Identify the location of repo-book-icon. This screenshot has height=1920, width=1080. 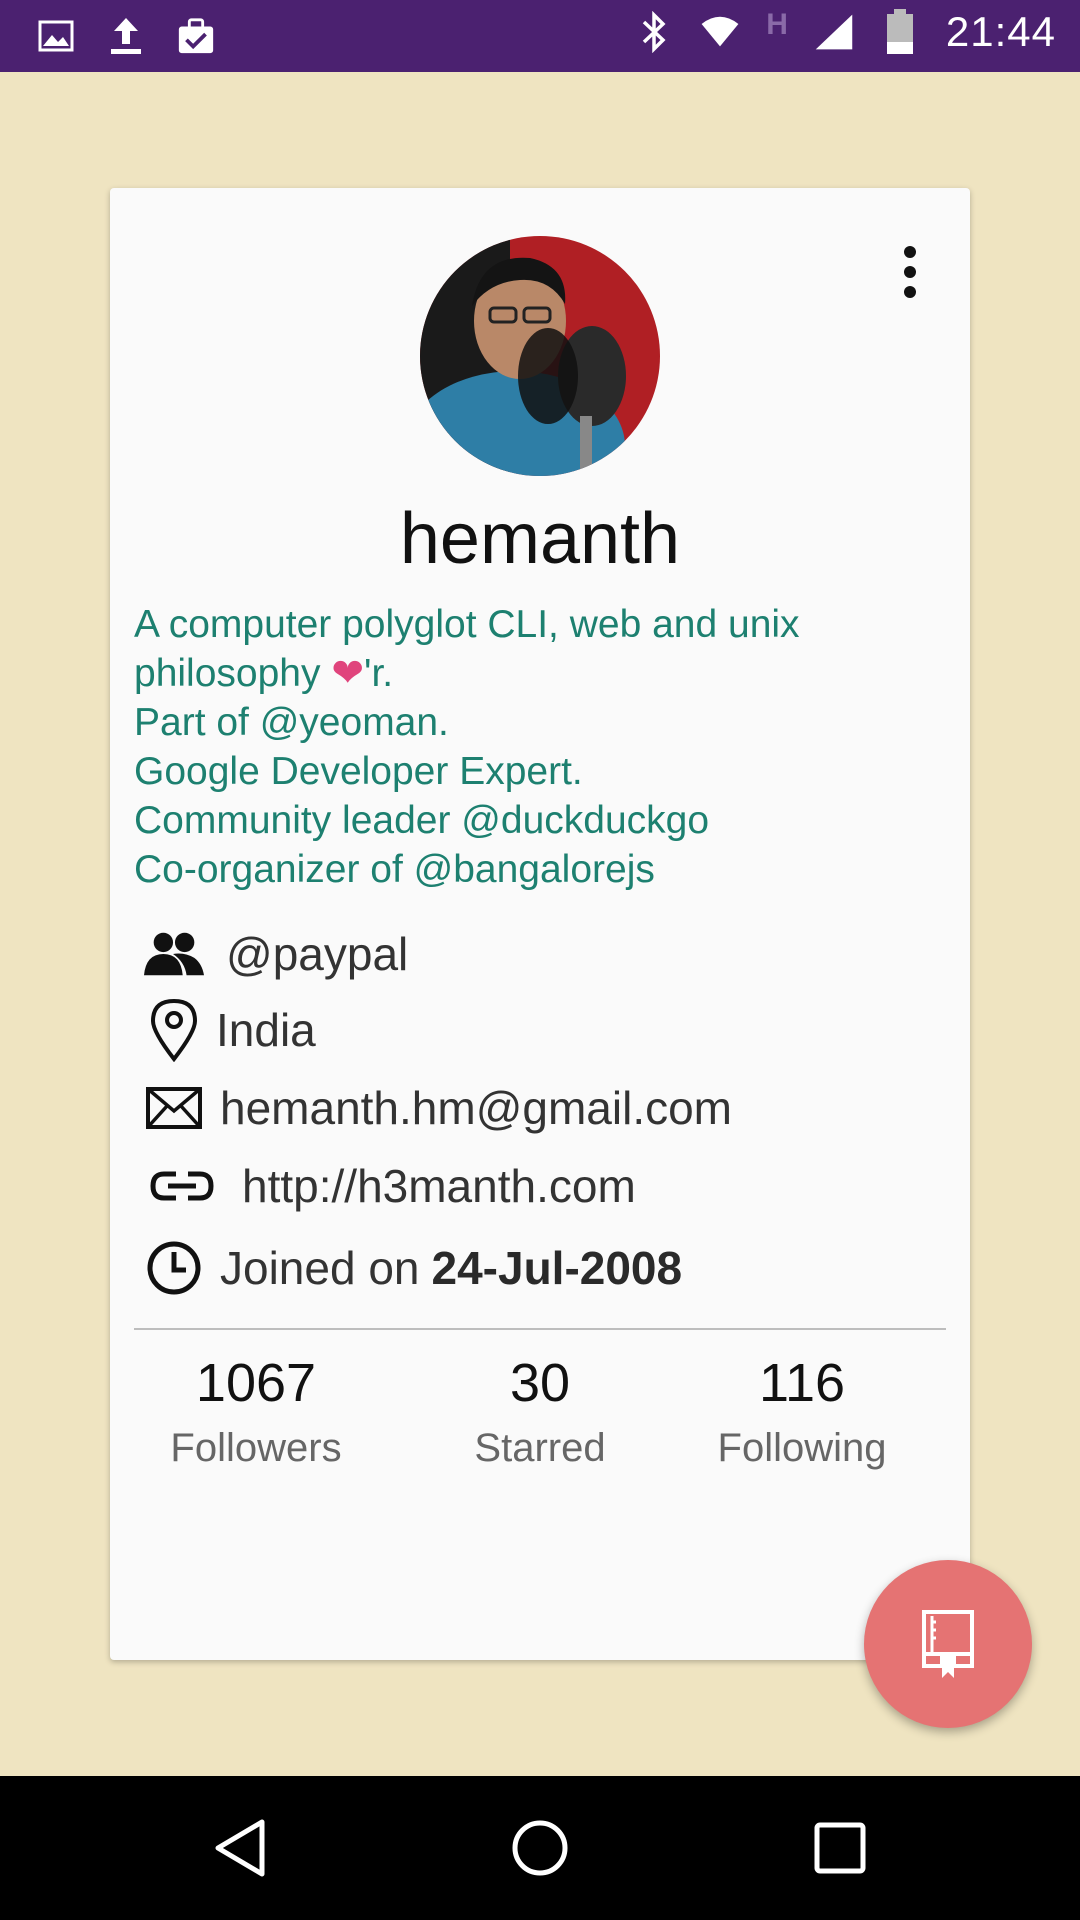
(948, 1644).